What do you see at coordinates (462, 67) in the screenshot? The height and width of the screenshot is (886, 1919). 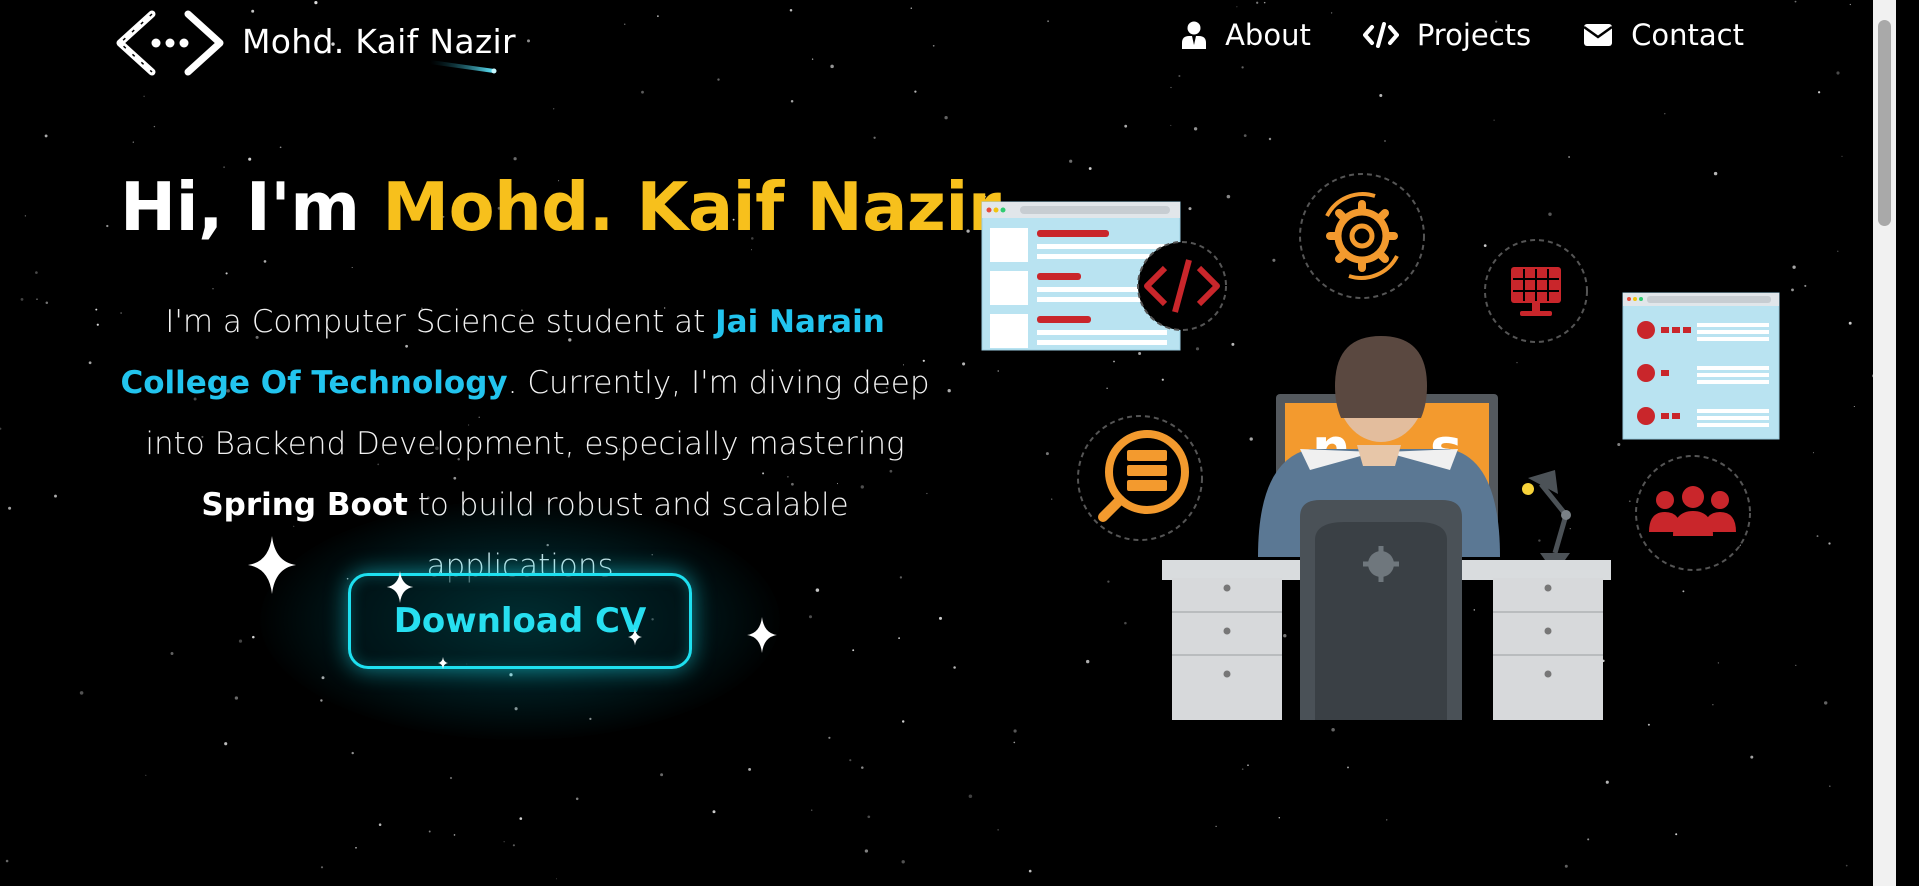 I see `shooting-star-decoration` at bounding box center [462, 67].